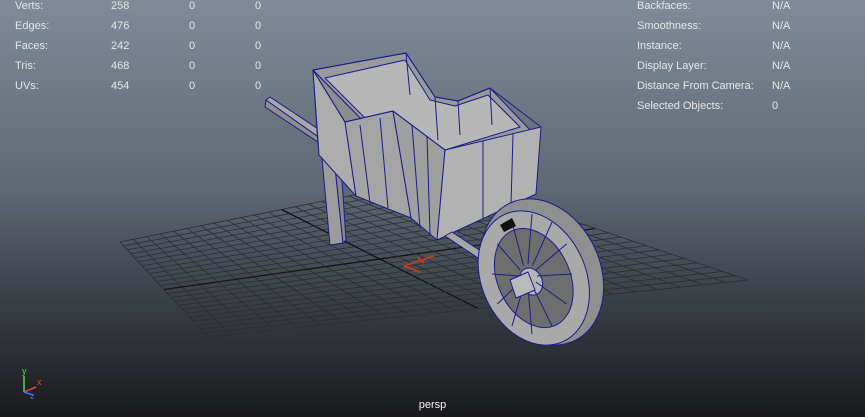 This screenshot has width=865, height=417. What do you see at coordinates (120, 66) in the screenshot?
I see `hud-value: 468` at bounding box center [120, 66].